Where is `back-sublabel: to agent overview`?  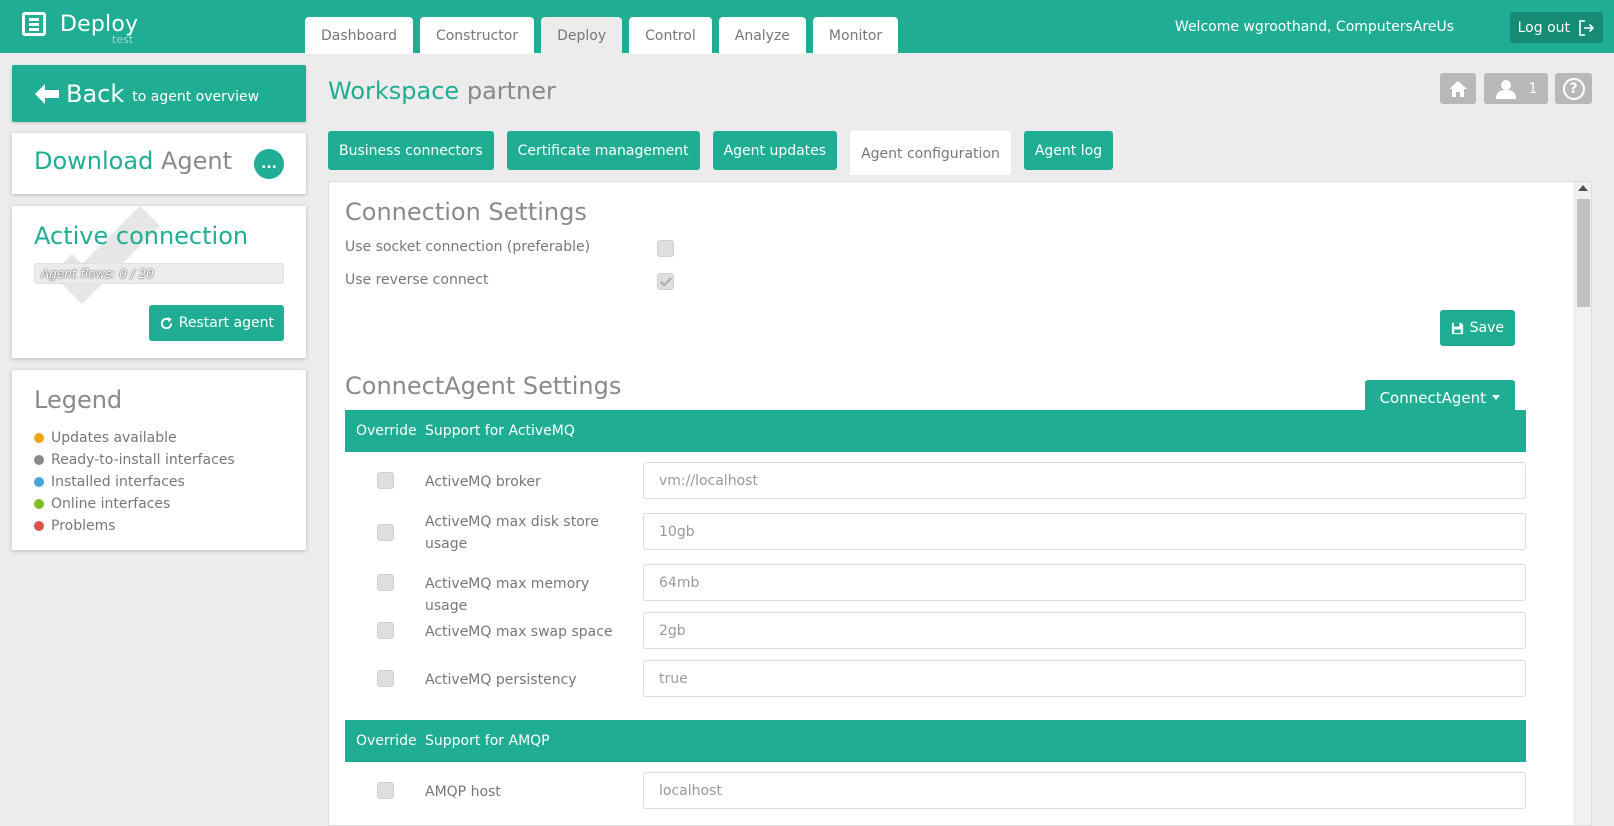 back-sublabel: to agent overview is located at coordinates (196, 96).